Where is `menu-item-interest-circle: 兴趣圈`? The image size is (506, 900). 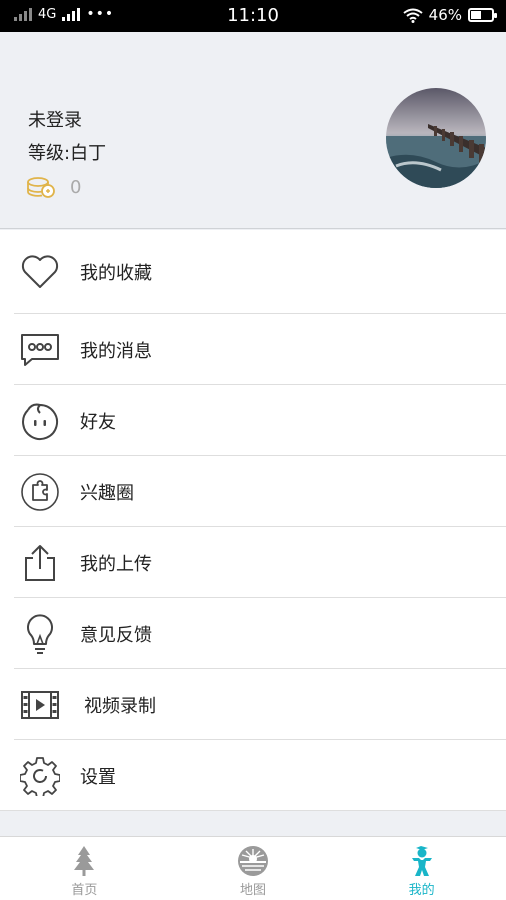 menu-item-interest-circle: 兴趣圈 is located at coordinates (253, 491).